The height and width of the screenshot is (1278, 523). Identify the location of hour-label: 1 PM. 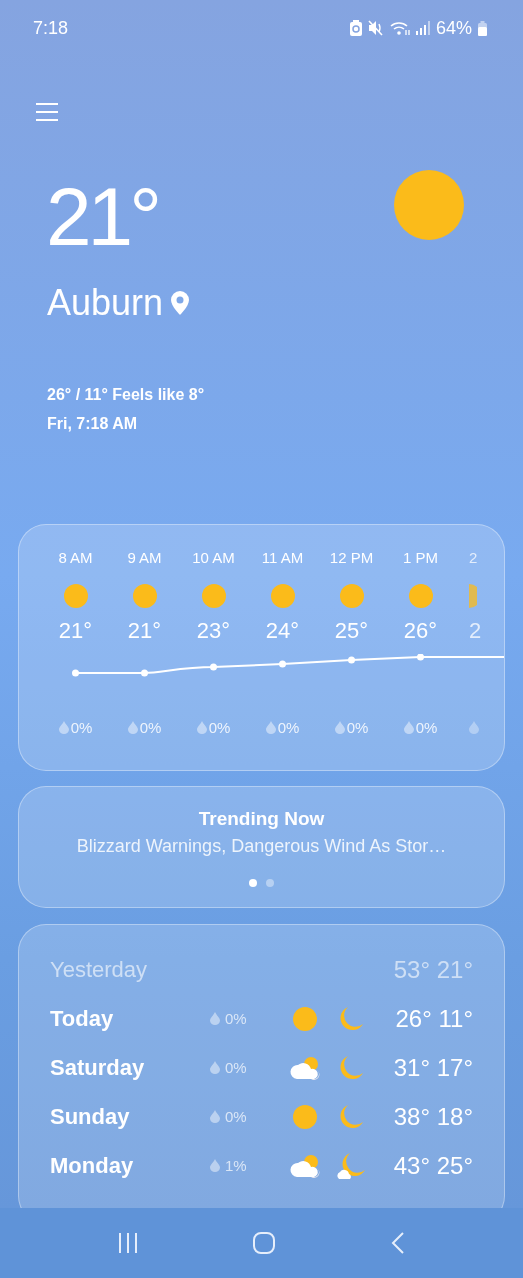
(420, 558).